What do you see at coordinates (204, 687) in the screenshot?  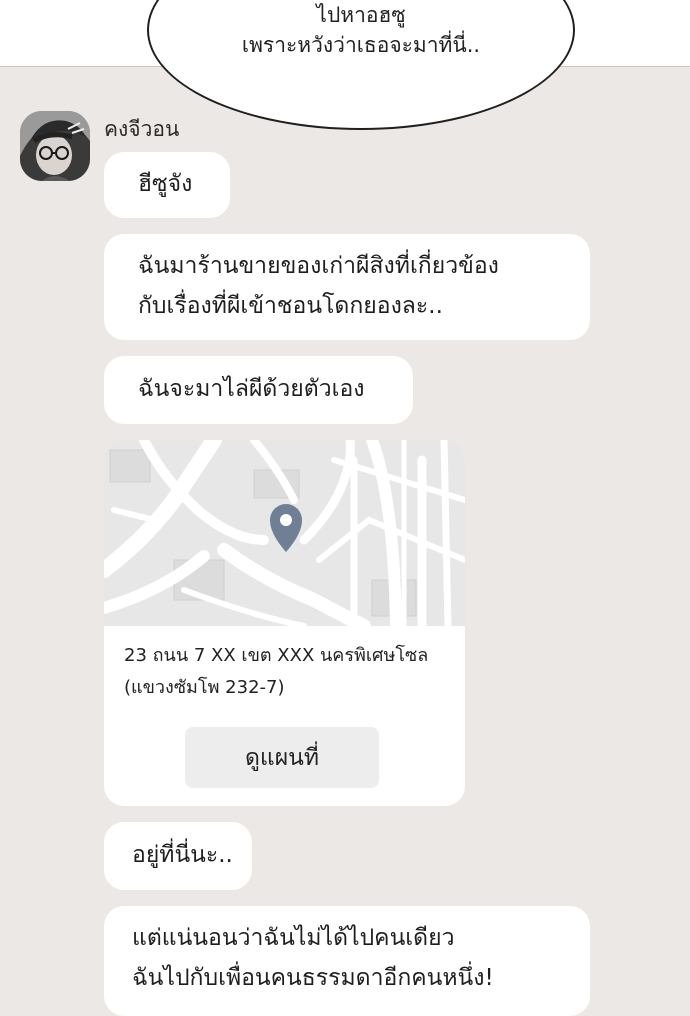 I see `address-line-2: (แขวงซัมโพ 232-7)` at bounding box center [204, 687].